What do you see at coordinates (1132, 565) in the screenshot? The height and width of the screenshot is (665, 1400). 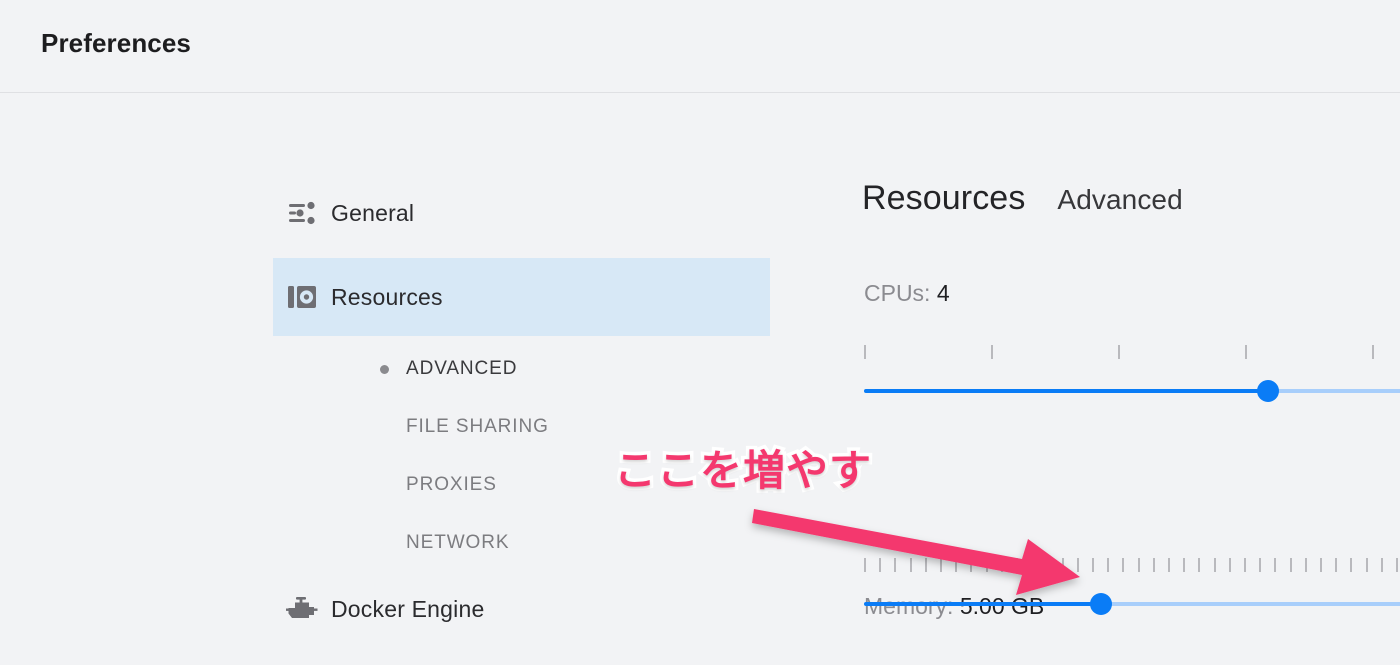 I see `memory-slider-ticks` at bounding box center [1132, 565].